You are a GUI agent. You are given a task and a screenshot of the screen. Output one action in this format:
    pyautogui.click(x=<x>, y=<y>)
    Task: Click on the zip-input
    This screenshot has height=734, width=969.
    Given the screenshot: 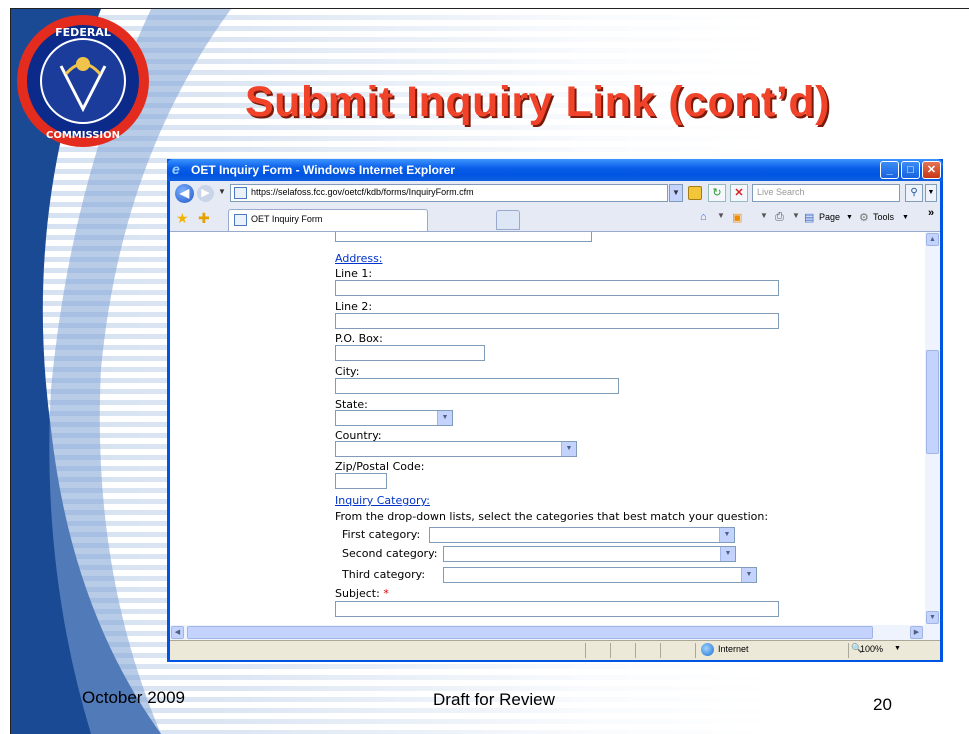 What is the action you would take?
    pyautogui.click(x=361, y=481)
    